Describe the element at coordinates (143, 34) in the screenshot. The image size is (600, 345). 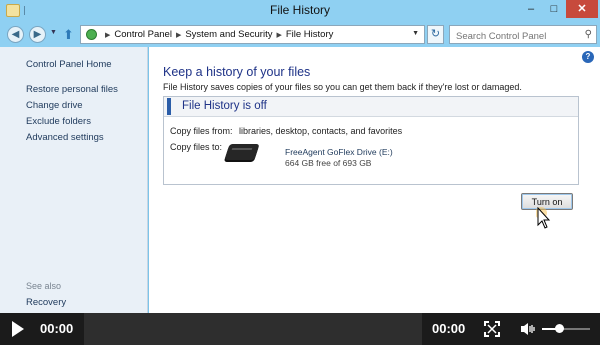
I see `breadcrumb-control-panel: Control Panel` at that location.